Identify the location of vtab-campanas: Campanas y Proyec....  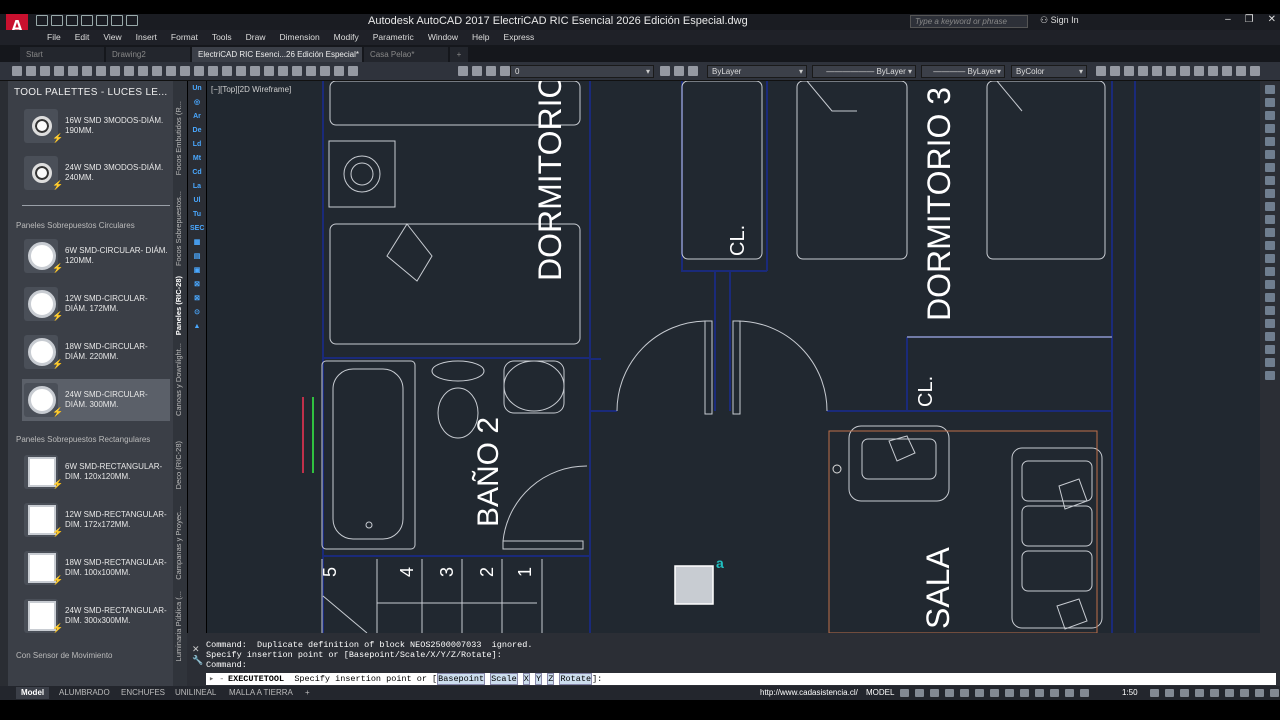
(178, 543).